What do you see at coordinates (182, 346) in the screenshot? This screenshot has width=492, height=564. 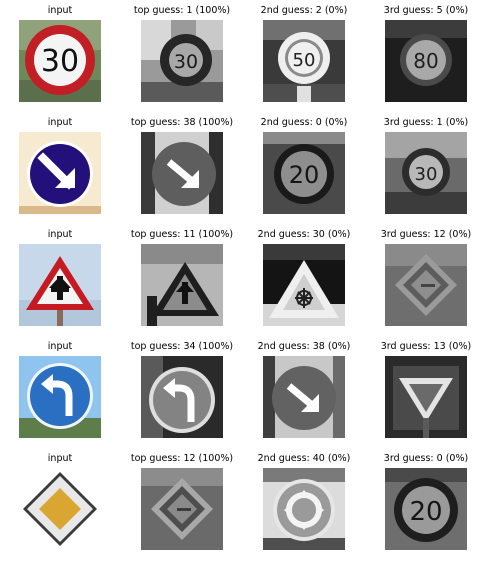 I see `cell-label: top guess: 34 (100%)` at bounding box center [182, 346].